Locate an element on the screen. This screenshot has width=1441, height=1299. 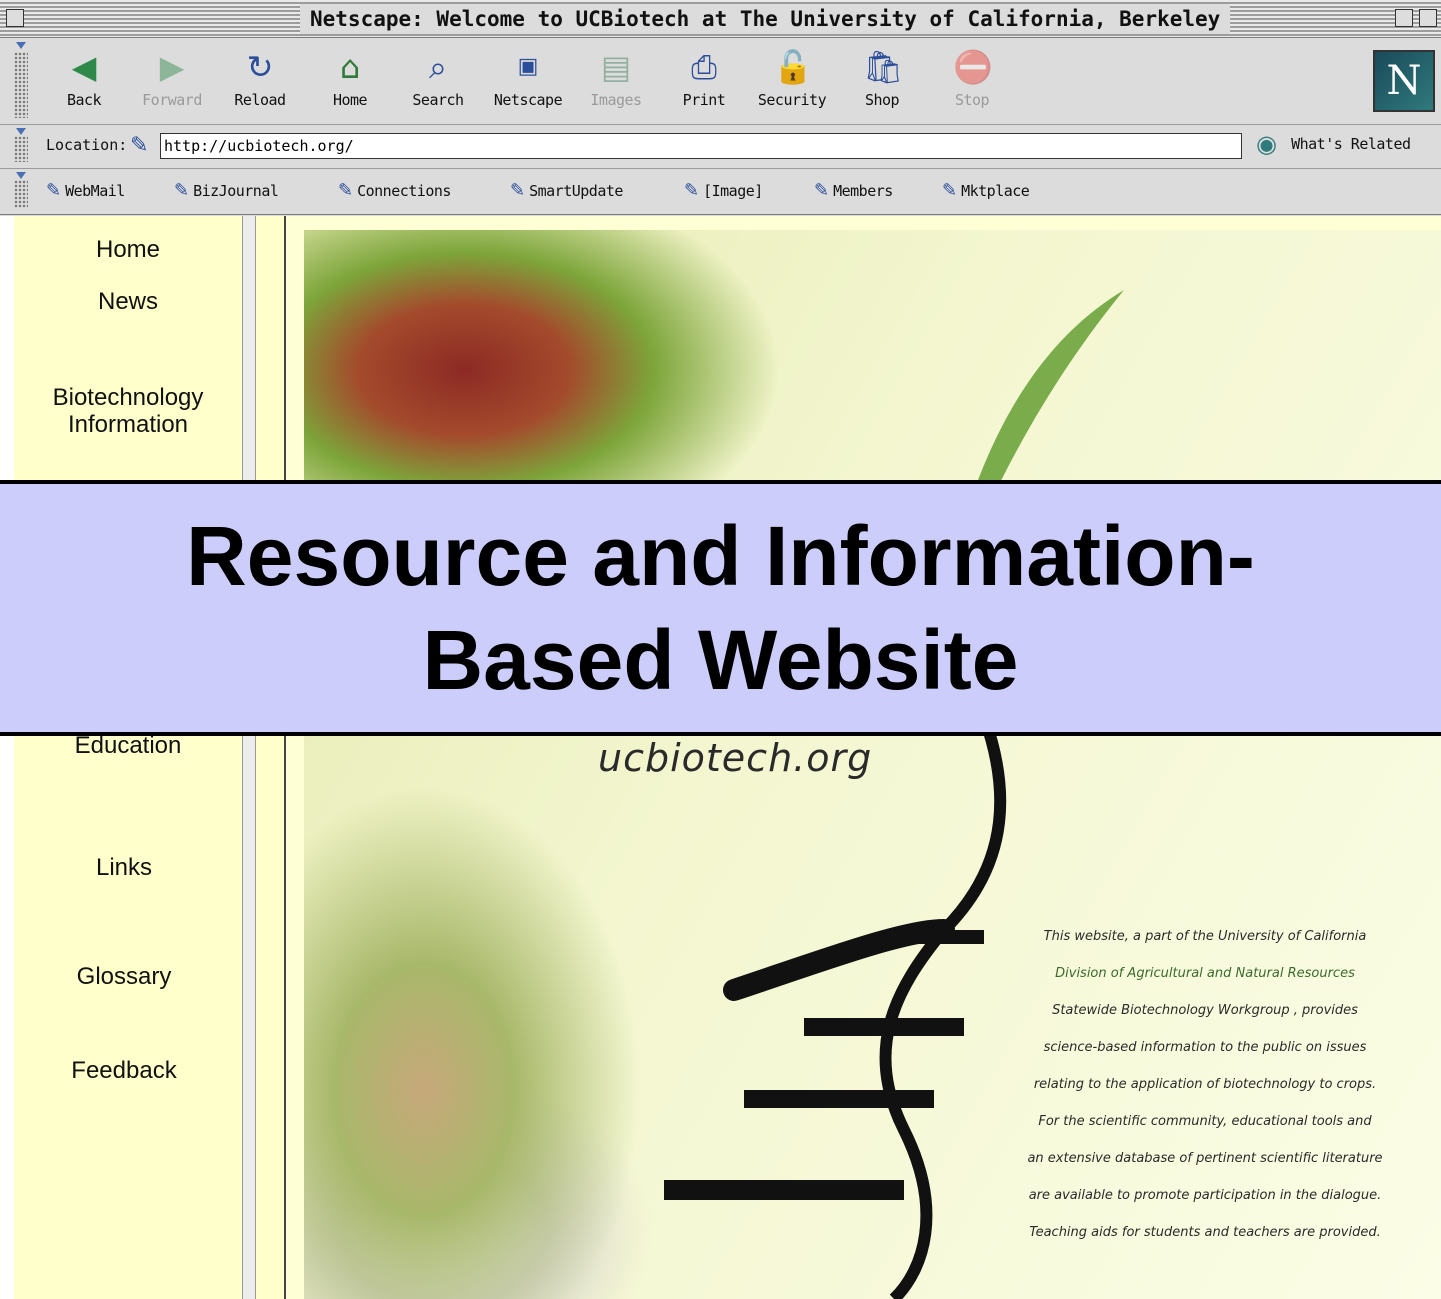
print-icon: ⎙ is located at coordinates (704, 67).